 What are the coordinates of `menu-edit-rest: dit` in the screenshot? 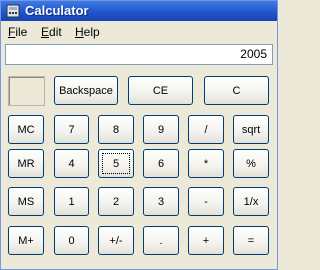 It's located at (55, 32).